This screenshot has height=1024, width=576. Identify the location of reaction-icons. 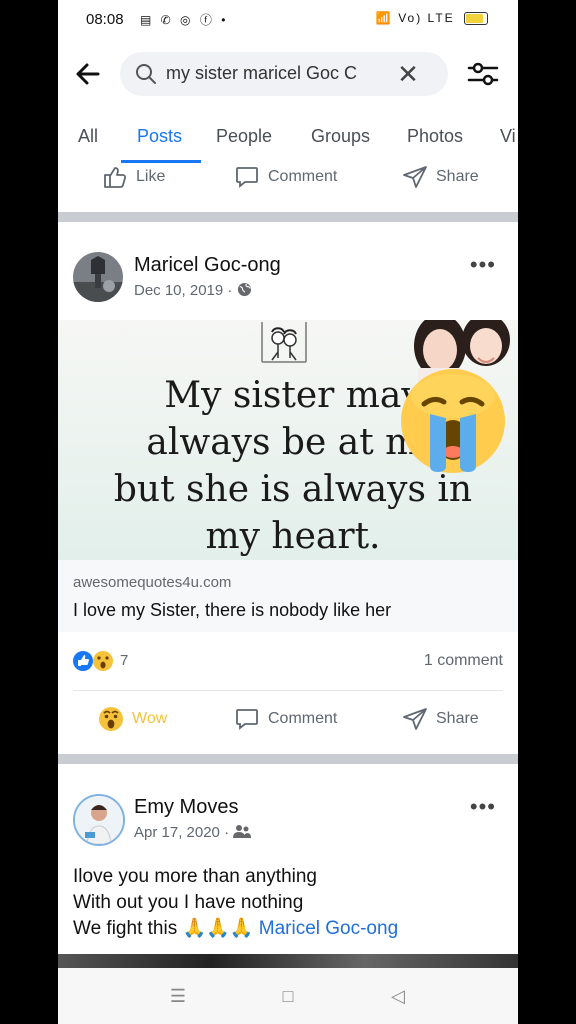
(96, 661).